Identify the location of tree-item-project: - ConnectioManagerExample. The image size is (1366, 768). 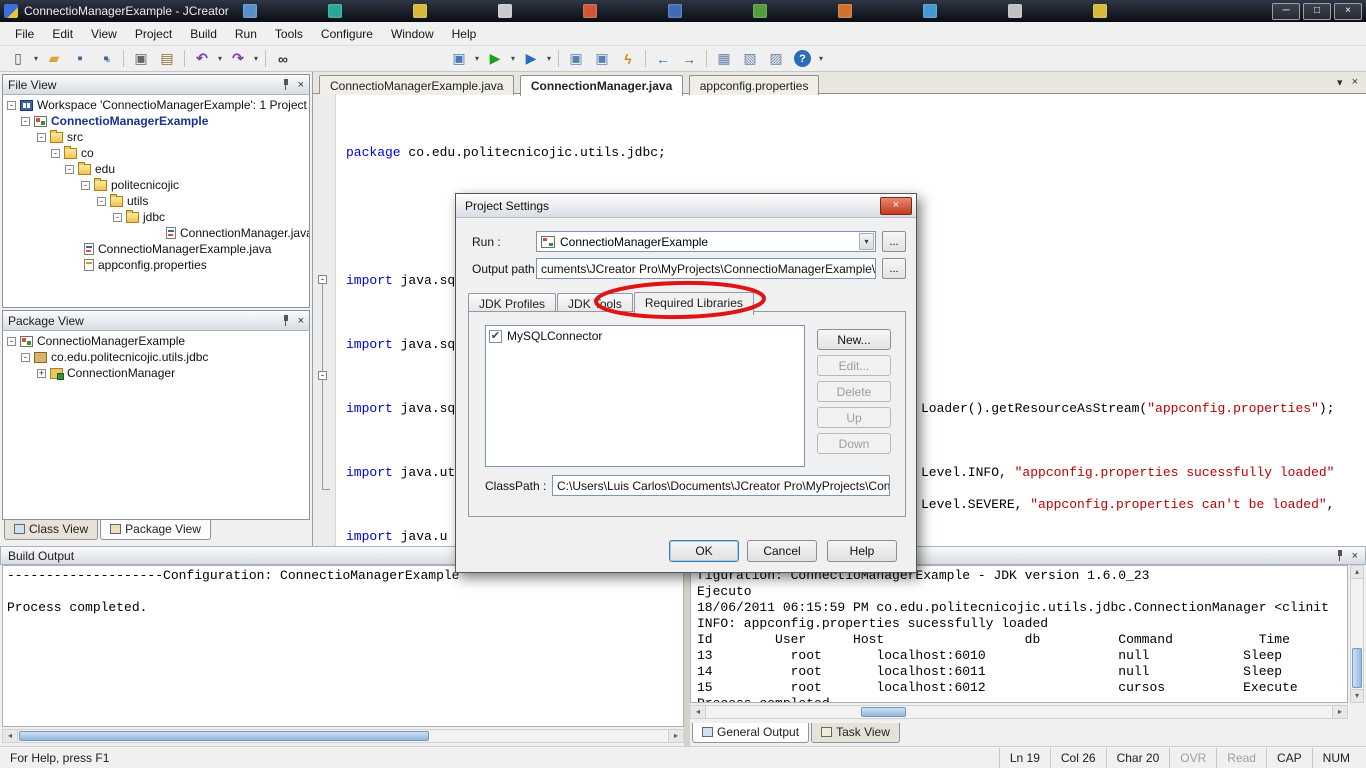
(156, 121).